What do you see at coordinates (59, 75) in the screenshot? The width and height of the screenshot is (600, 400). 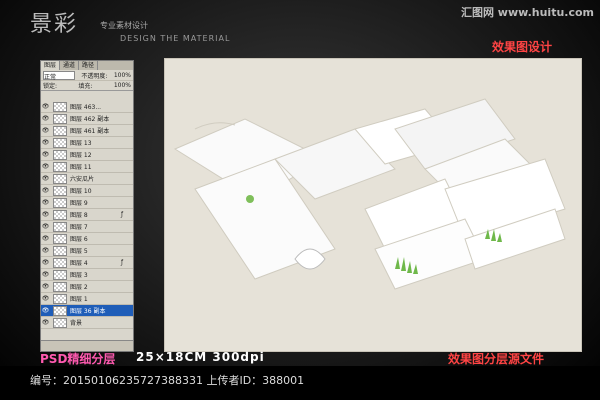 I see `blend-mode-select: 正常` at bounding box center [59, 75].